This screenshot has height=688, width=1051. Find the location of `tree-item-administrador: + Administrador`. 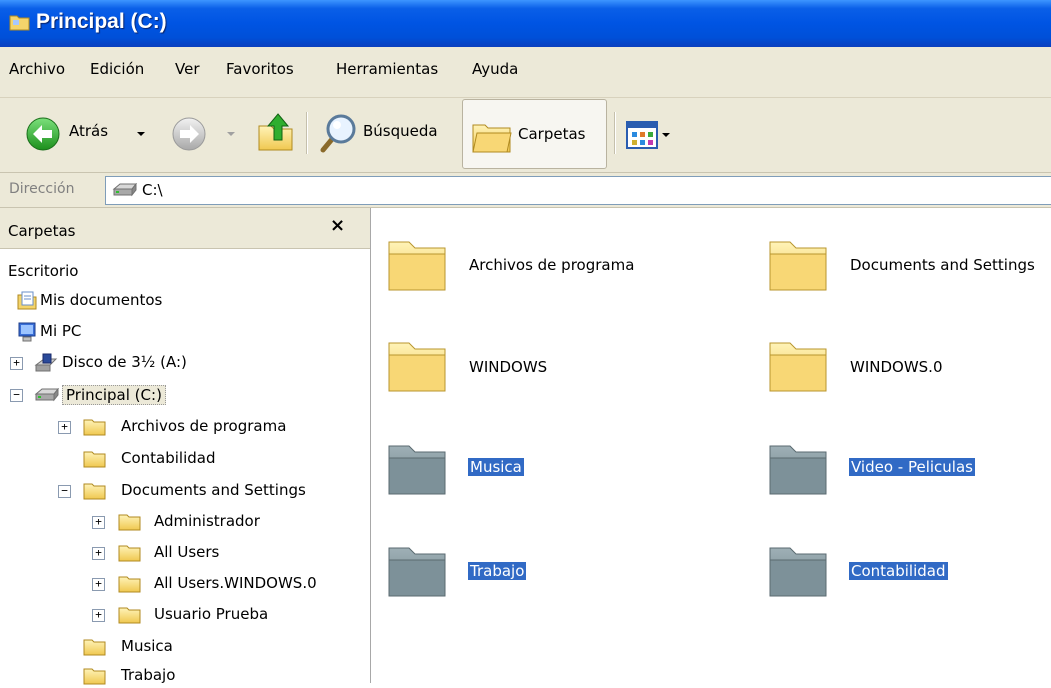

tree-item-administrador: + Administrador is located at coordinates (185, 522).